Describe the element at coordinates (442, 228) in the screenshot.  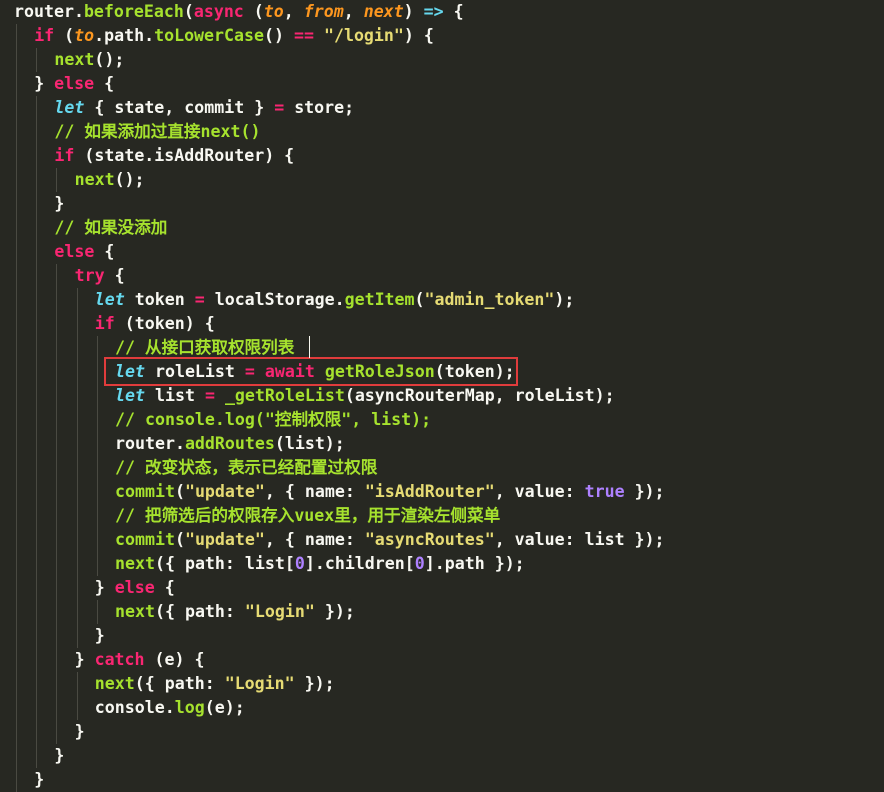
I see `code-line: // 如果没添加` at that location.